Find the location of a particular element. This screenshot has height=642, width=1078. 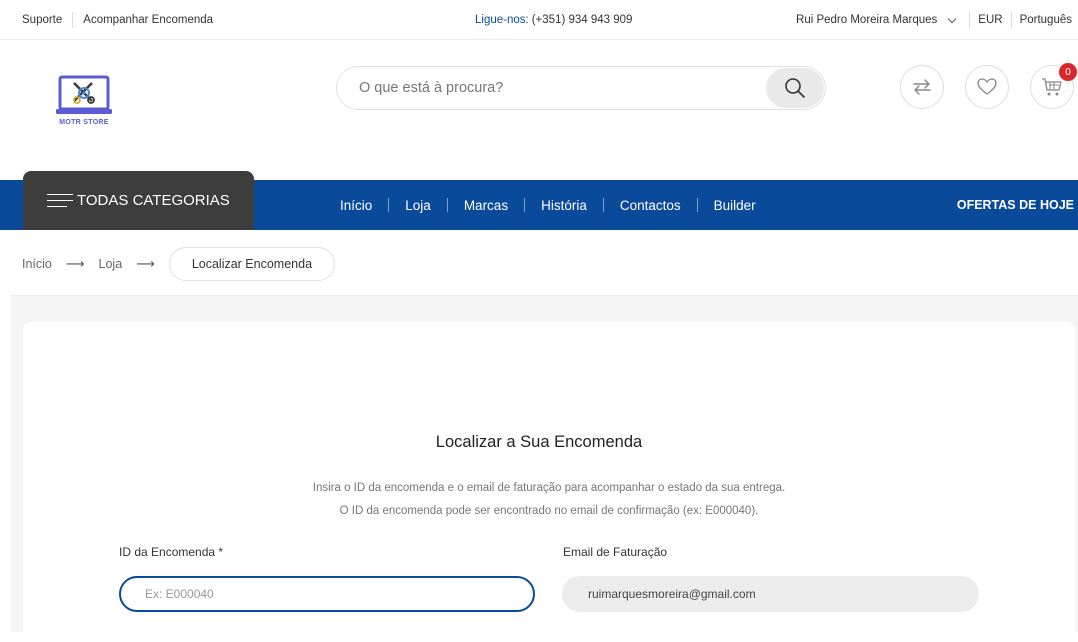

nav-link-builder: Builder is located at coordinates (735, 205).